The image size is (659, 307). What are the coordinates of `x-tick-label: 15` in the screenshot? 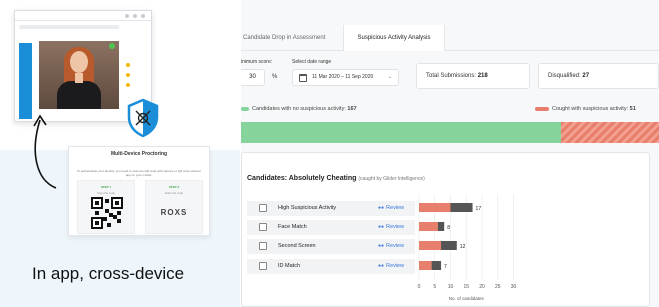 It's located at (466, 287).